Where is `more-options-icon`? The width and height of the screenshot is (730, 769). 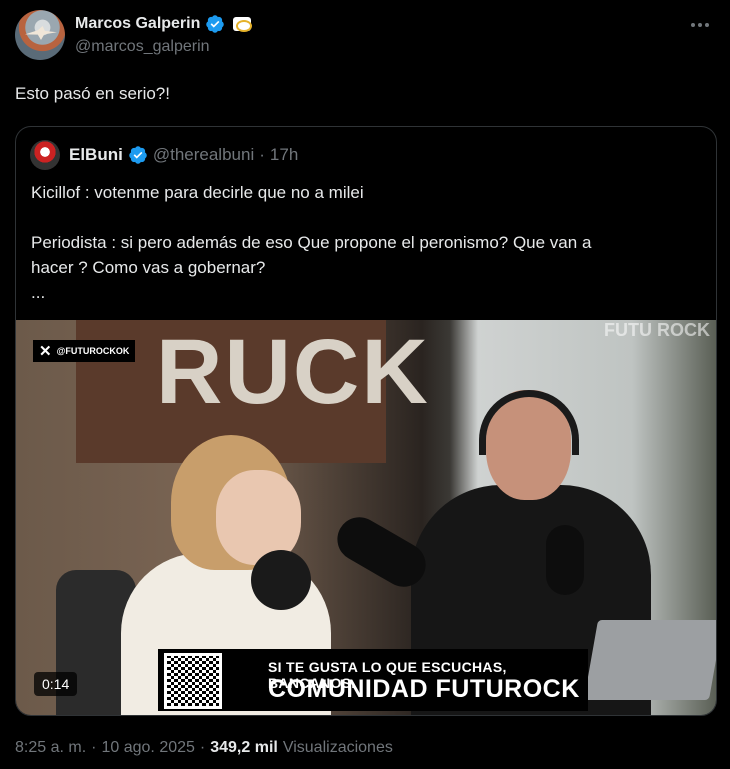
more-options-icon is located at coordinates (700, 25).